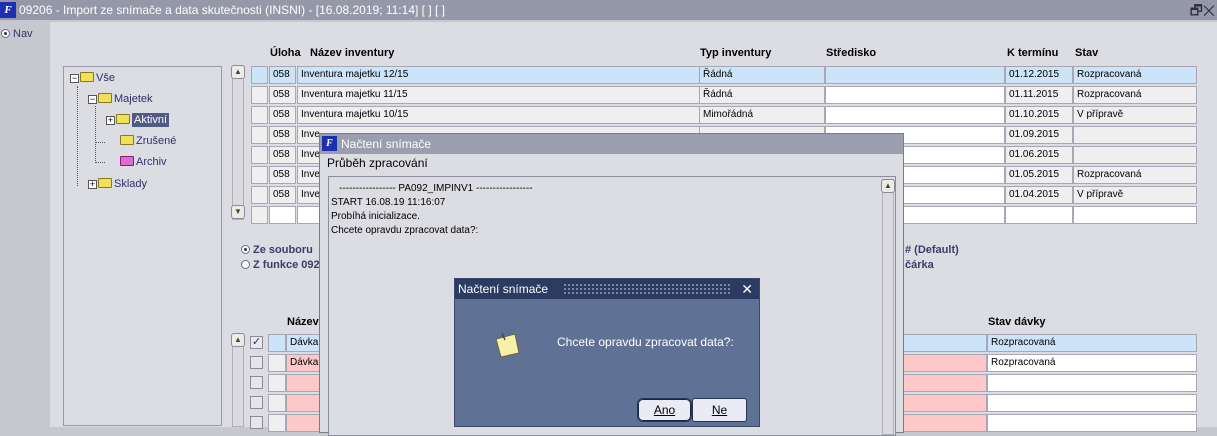 The height and width of the screenshot is (436, 1217). What do you see at coordinates (932, 250) in the screenshot?
I see `separator-default: # (Default)` at bounding box center [932, 250].